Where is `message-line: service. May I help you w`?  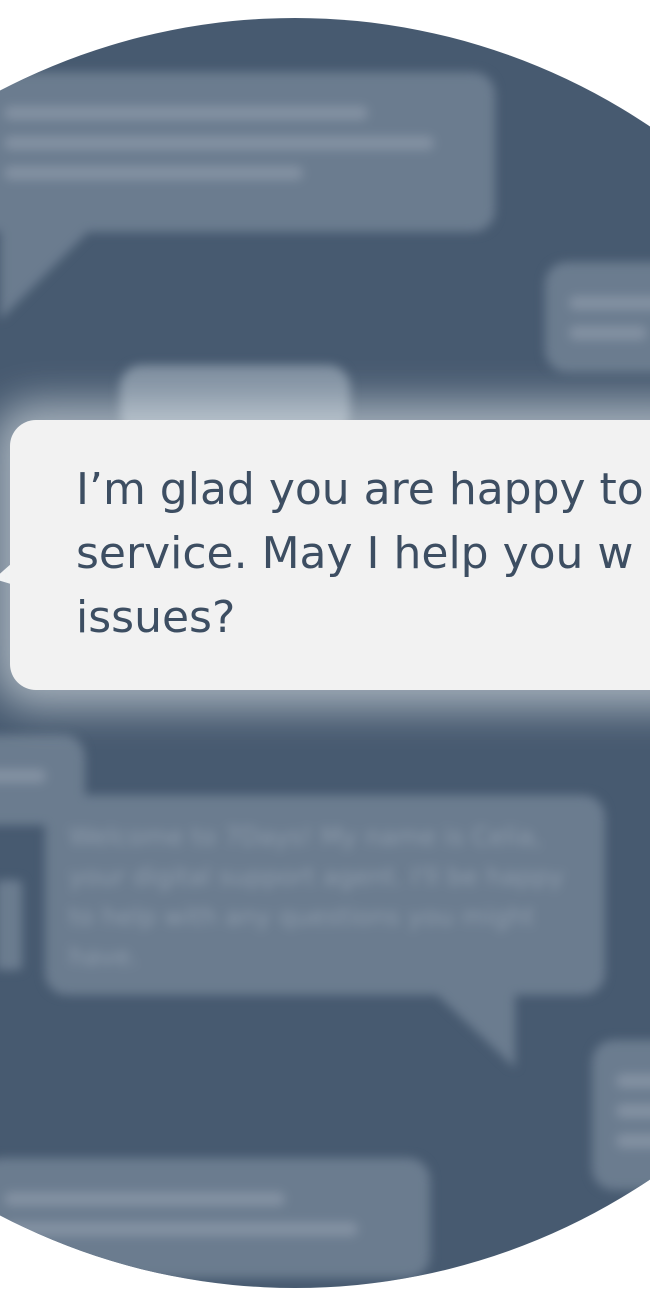
message-line: service. May I help you w is located at coordinates (355, 553).